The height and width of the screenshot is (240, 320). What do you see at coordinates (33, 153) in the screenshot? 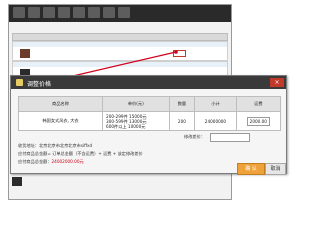
I see `formula-label: 应付商品总金额` at bounding box center [33, 153].